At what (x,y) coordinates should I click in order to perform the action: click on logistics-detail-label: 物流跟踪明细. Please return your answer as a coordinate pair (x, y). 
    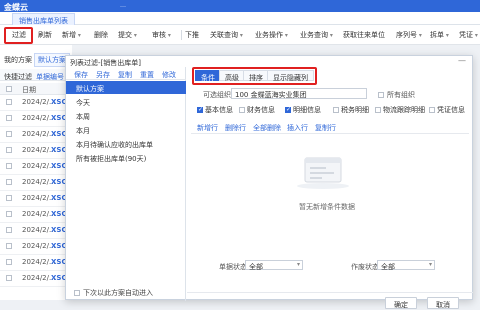
    Looking at the image, I should click on (404, 110).